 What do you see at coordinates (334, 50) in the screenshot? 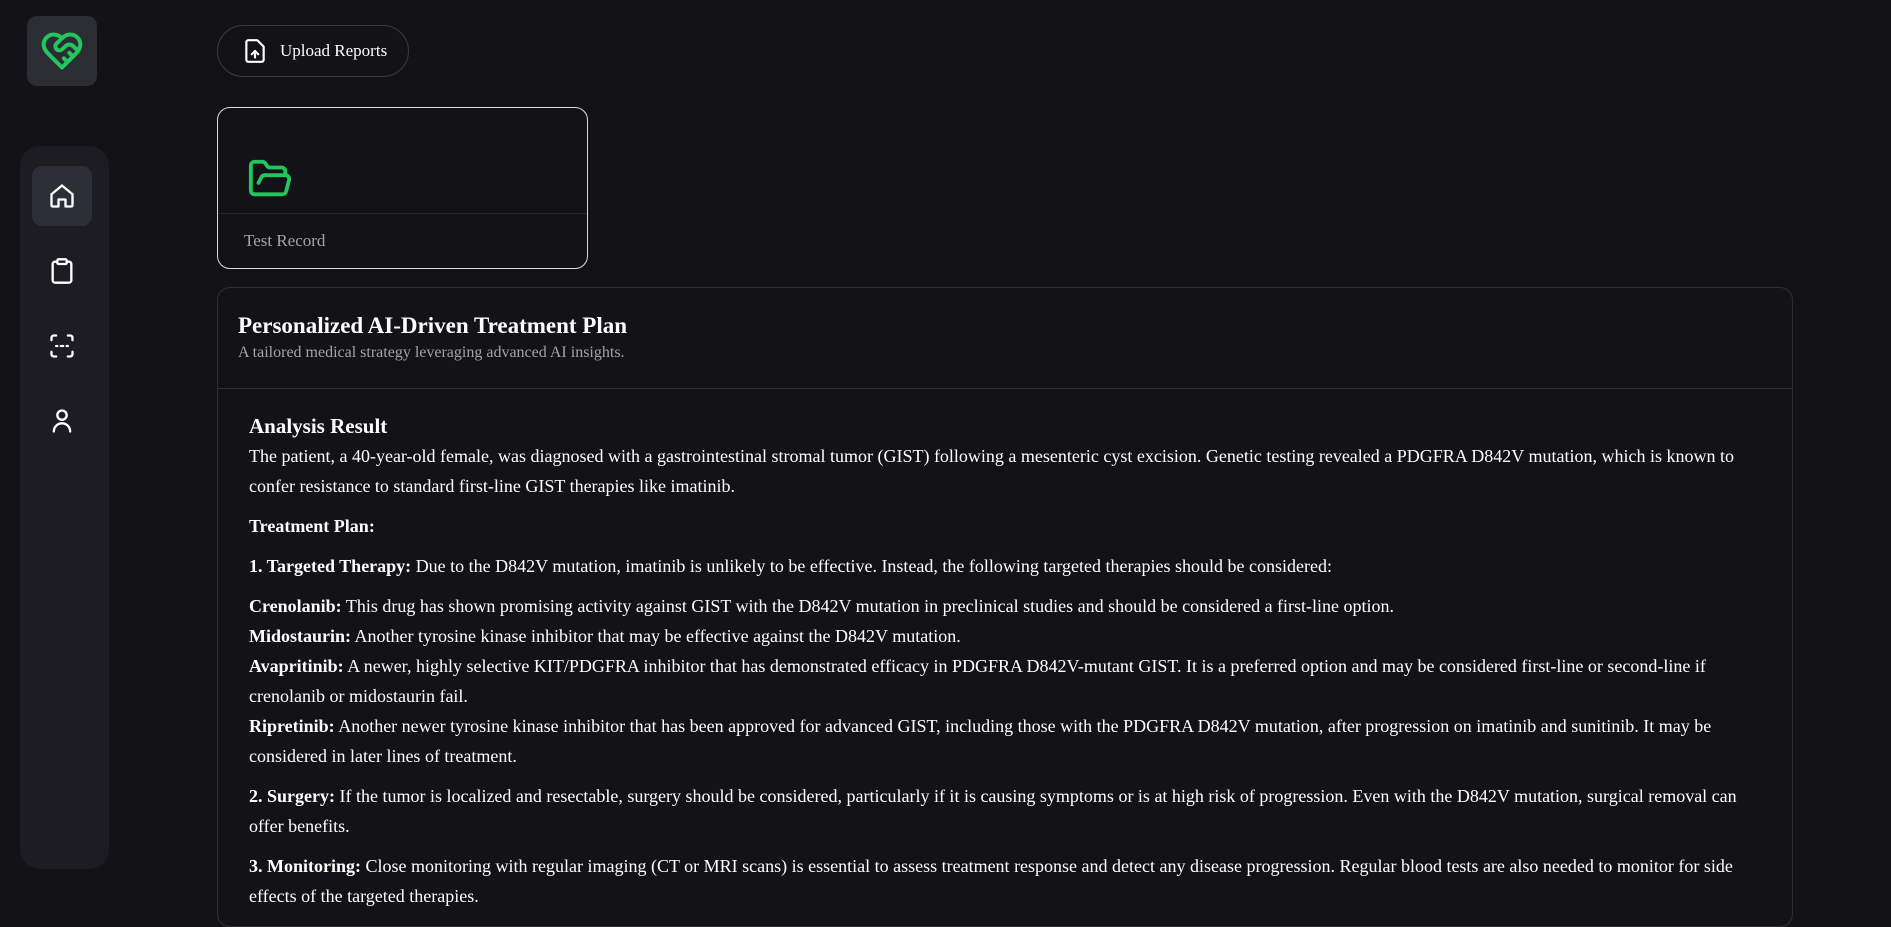
I see `upload-reports-label: Upload Reports` at bounding box center [334, 50].